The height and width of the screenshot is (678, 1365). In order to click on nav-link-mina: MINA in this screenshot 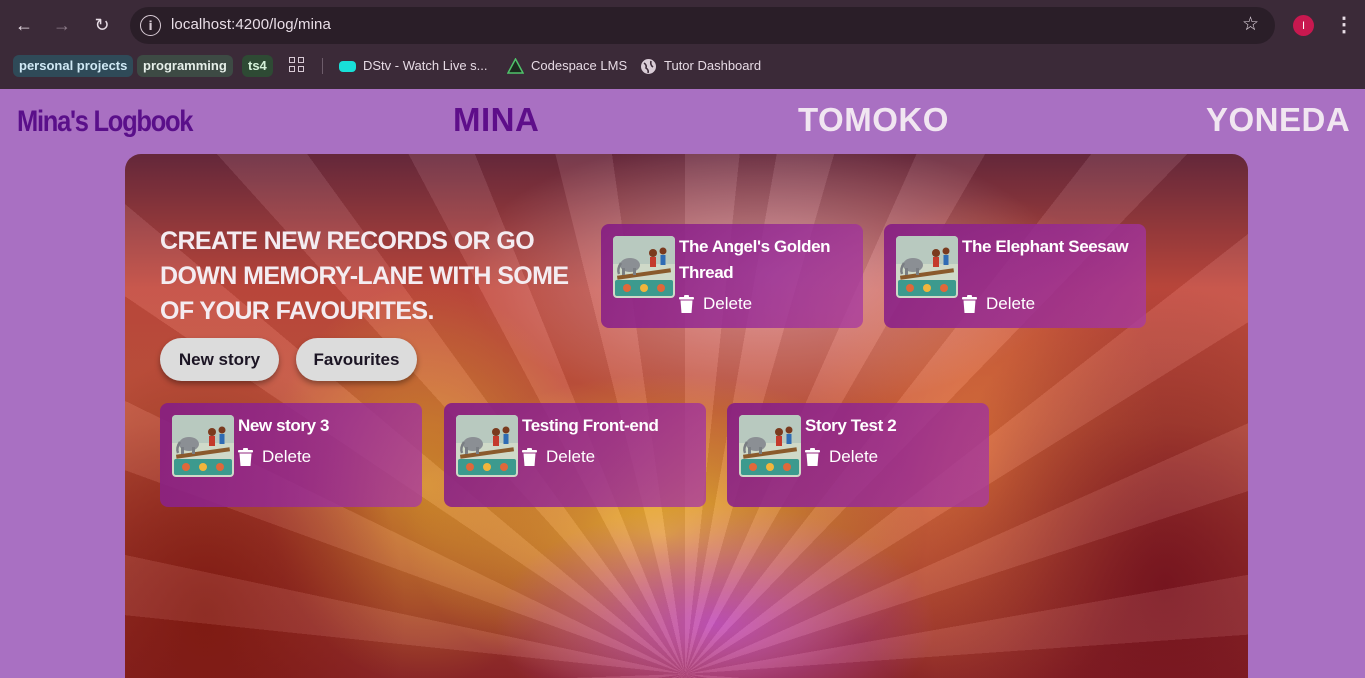, I will do `click(496, 120)`.